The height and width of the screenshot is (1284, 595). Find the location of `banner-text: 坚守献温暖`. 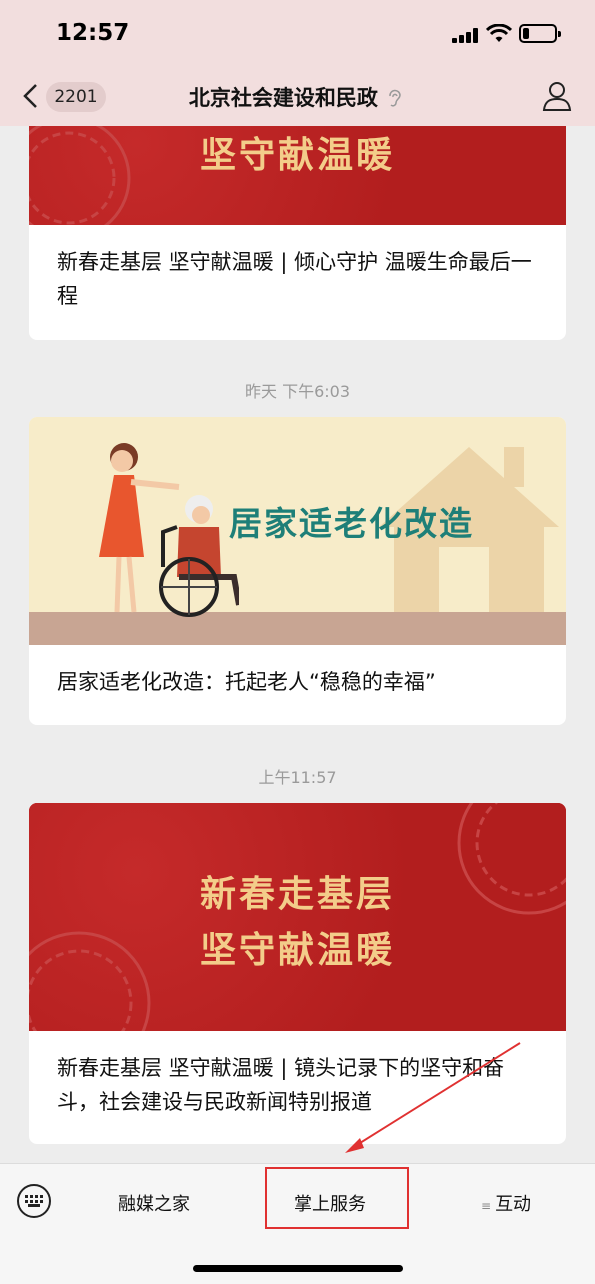

banner-text: 坚守献温暖 is located at coordinates (297, 155).